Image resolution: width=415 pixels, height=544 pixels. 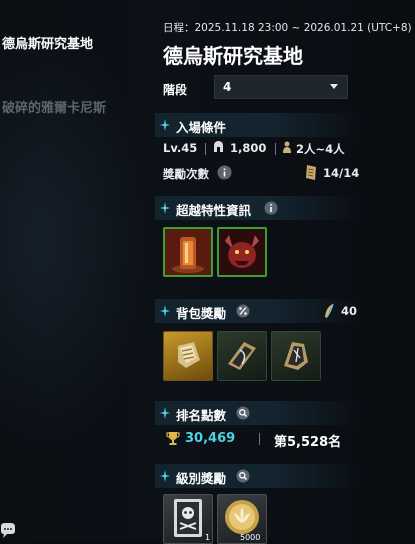 I want to click on helmet-icon, so click(x=218, y=146).